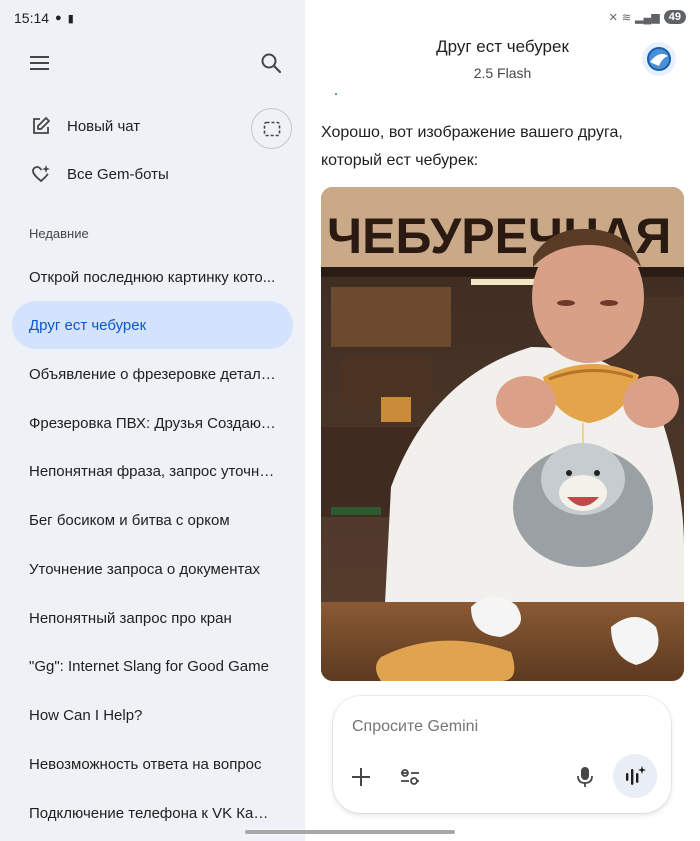 The image size is (700, 841). I want to click on recent-chat-item: Невозможность ответа на вопрос, so click(152, 764).